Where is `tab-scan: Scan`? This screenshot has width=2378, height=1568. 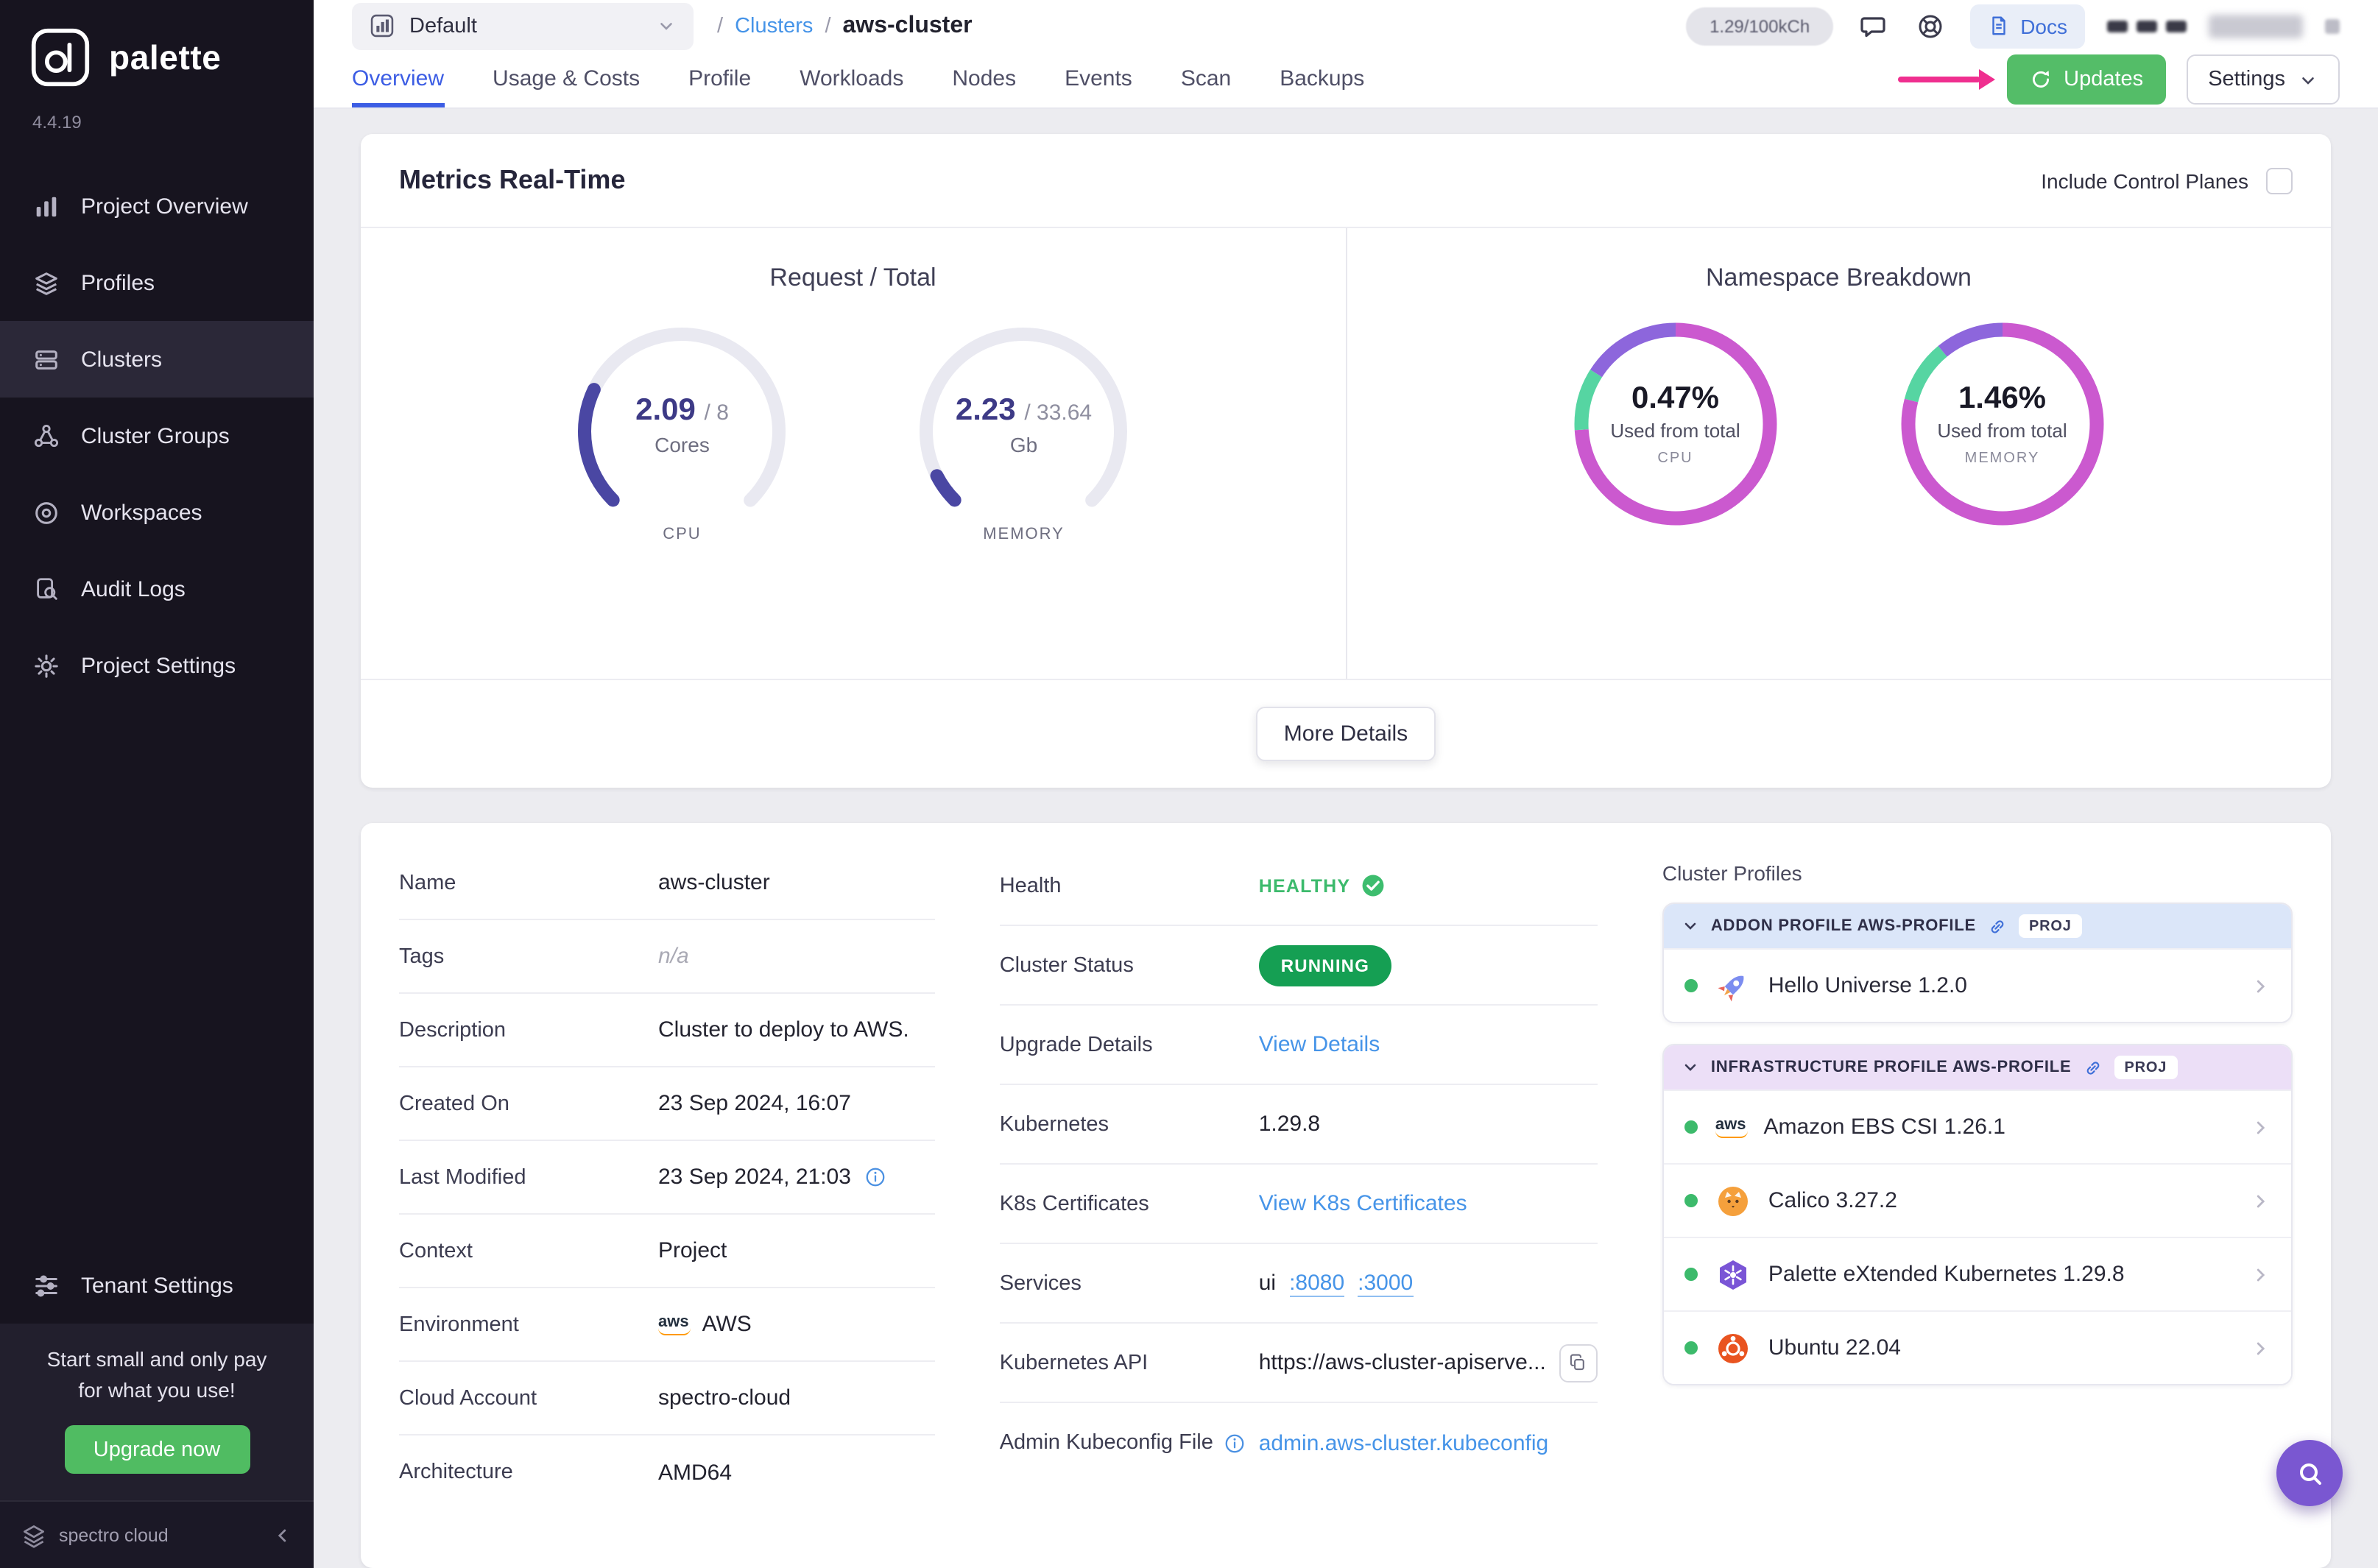 tab-scan: Scan is located at coordinates (1206, 79).